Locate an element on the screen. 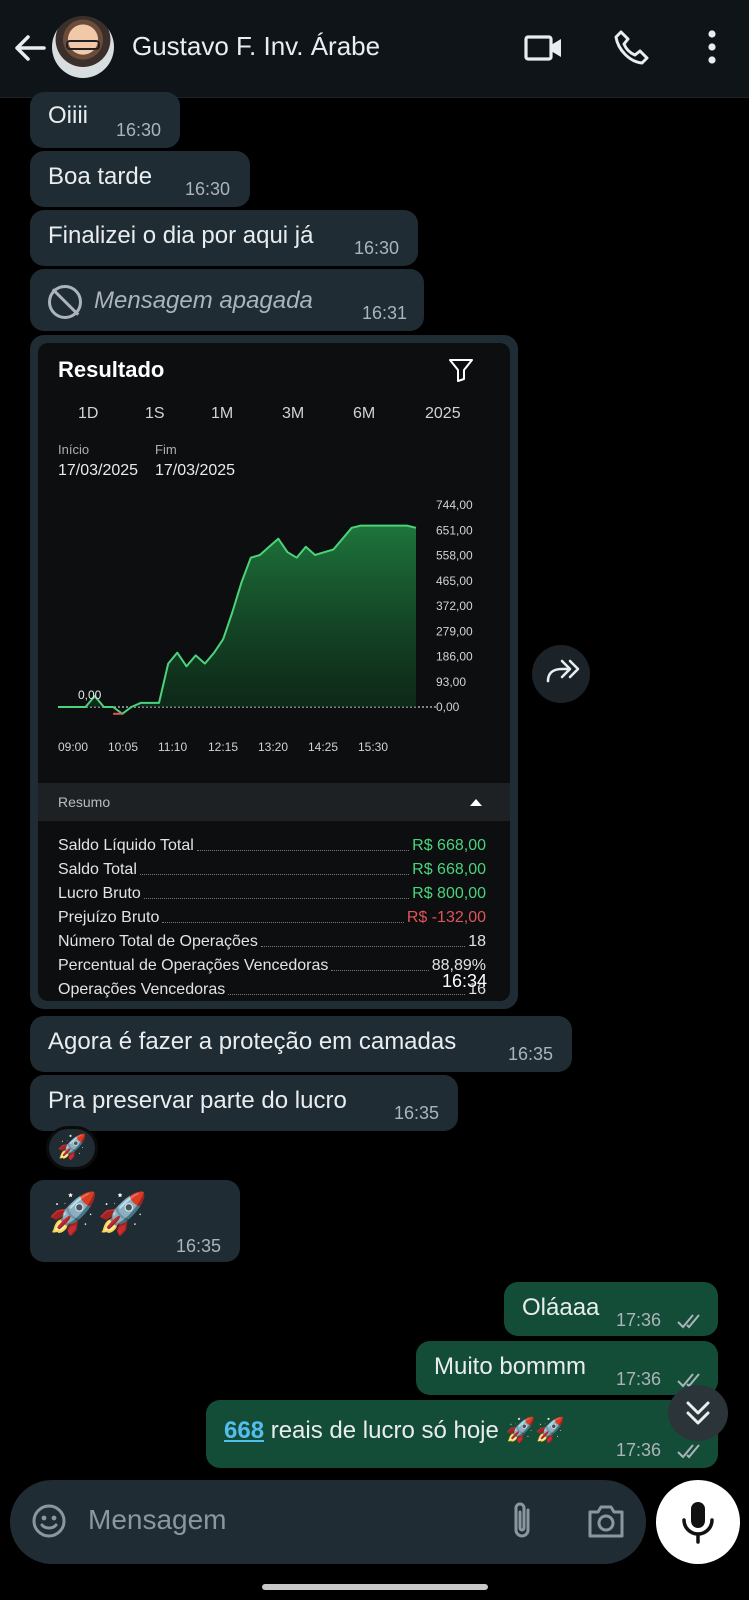 The height and width of the screenshot is (1600, 749). read-ticks-icon is located at coordinates (688, 1321).